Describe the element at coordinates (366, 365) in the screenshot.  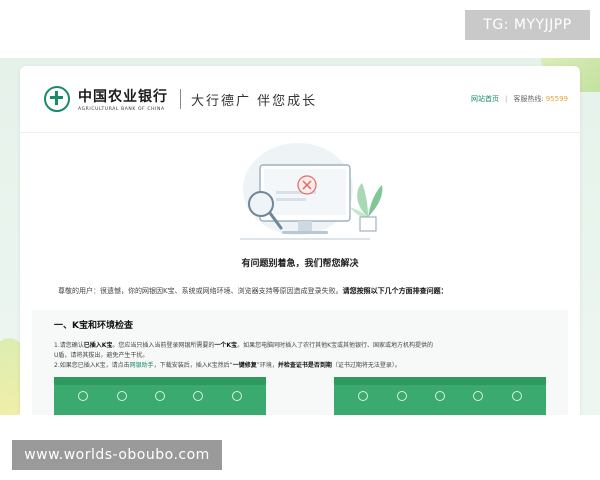
I see `step2-text-f: （证书过期将无法登录）。` at that location.